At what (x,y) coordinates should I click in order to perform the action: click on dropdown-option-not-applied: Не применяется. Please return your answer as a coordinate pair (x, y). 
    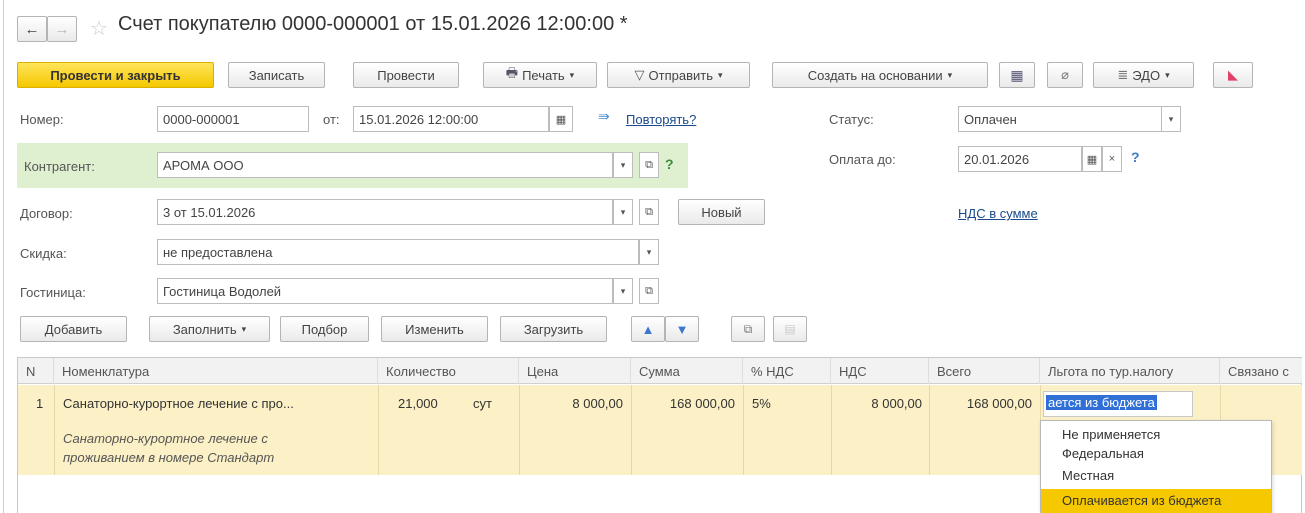
    Looking at the image, I should click on (1111, 434).